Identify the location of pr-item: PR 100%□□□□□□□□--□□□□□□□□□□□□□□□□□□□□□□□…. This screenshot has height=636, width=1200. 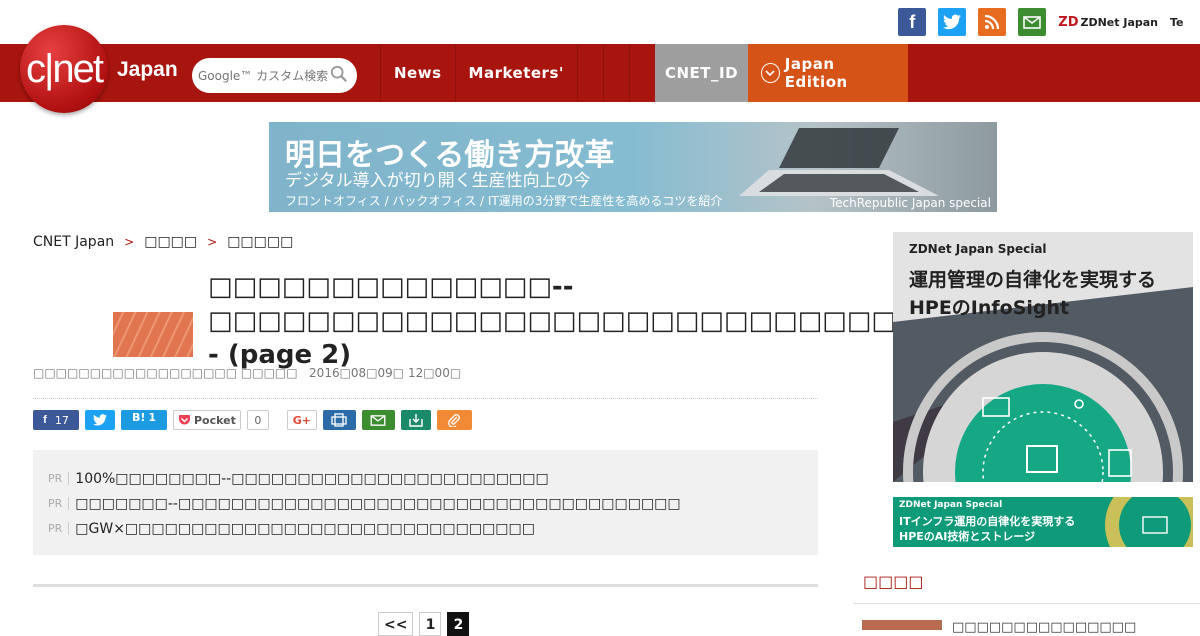
(425, 478).